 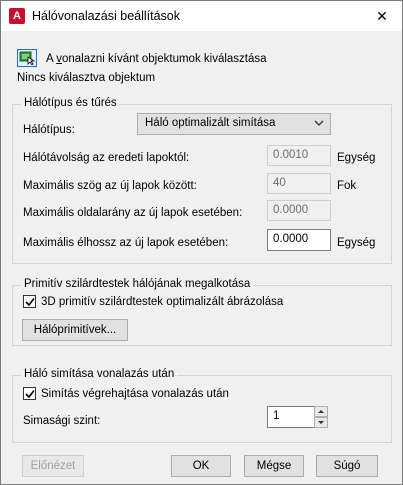 I want to click on smoothness-level-label: Simasági szint:, so click(x=62, y=421).